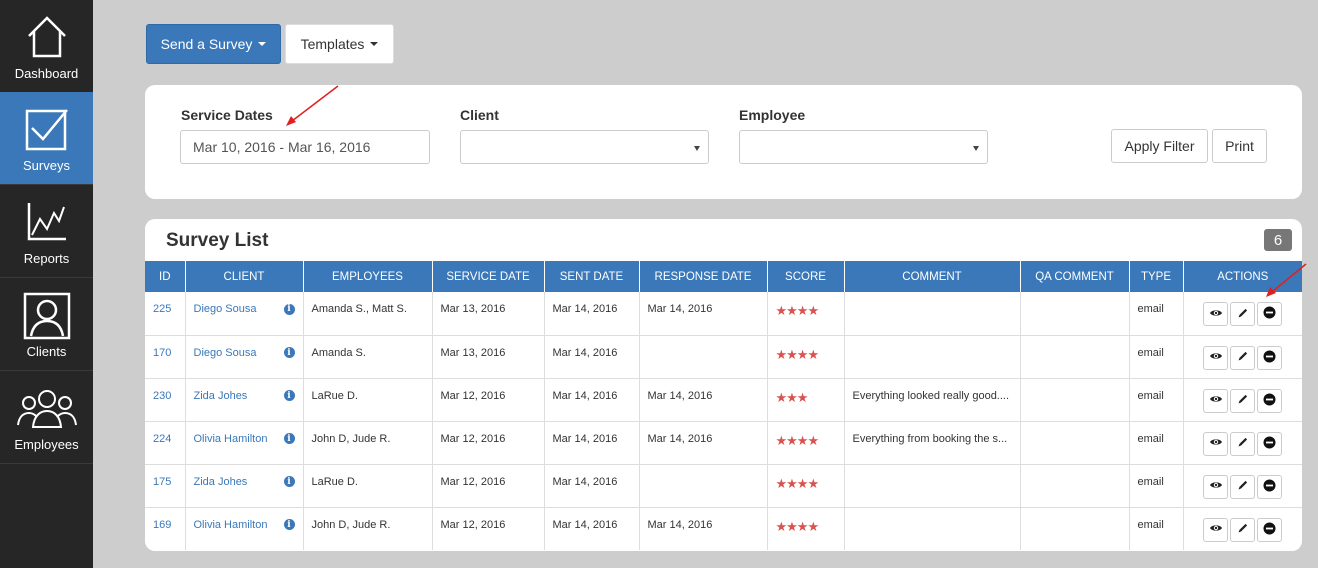 The height and width of the screenshot is (568, 1318). I want to click on cell-id: 170, so click(165, 357).